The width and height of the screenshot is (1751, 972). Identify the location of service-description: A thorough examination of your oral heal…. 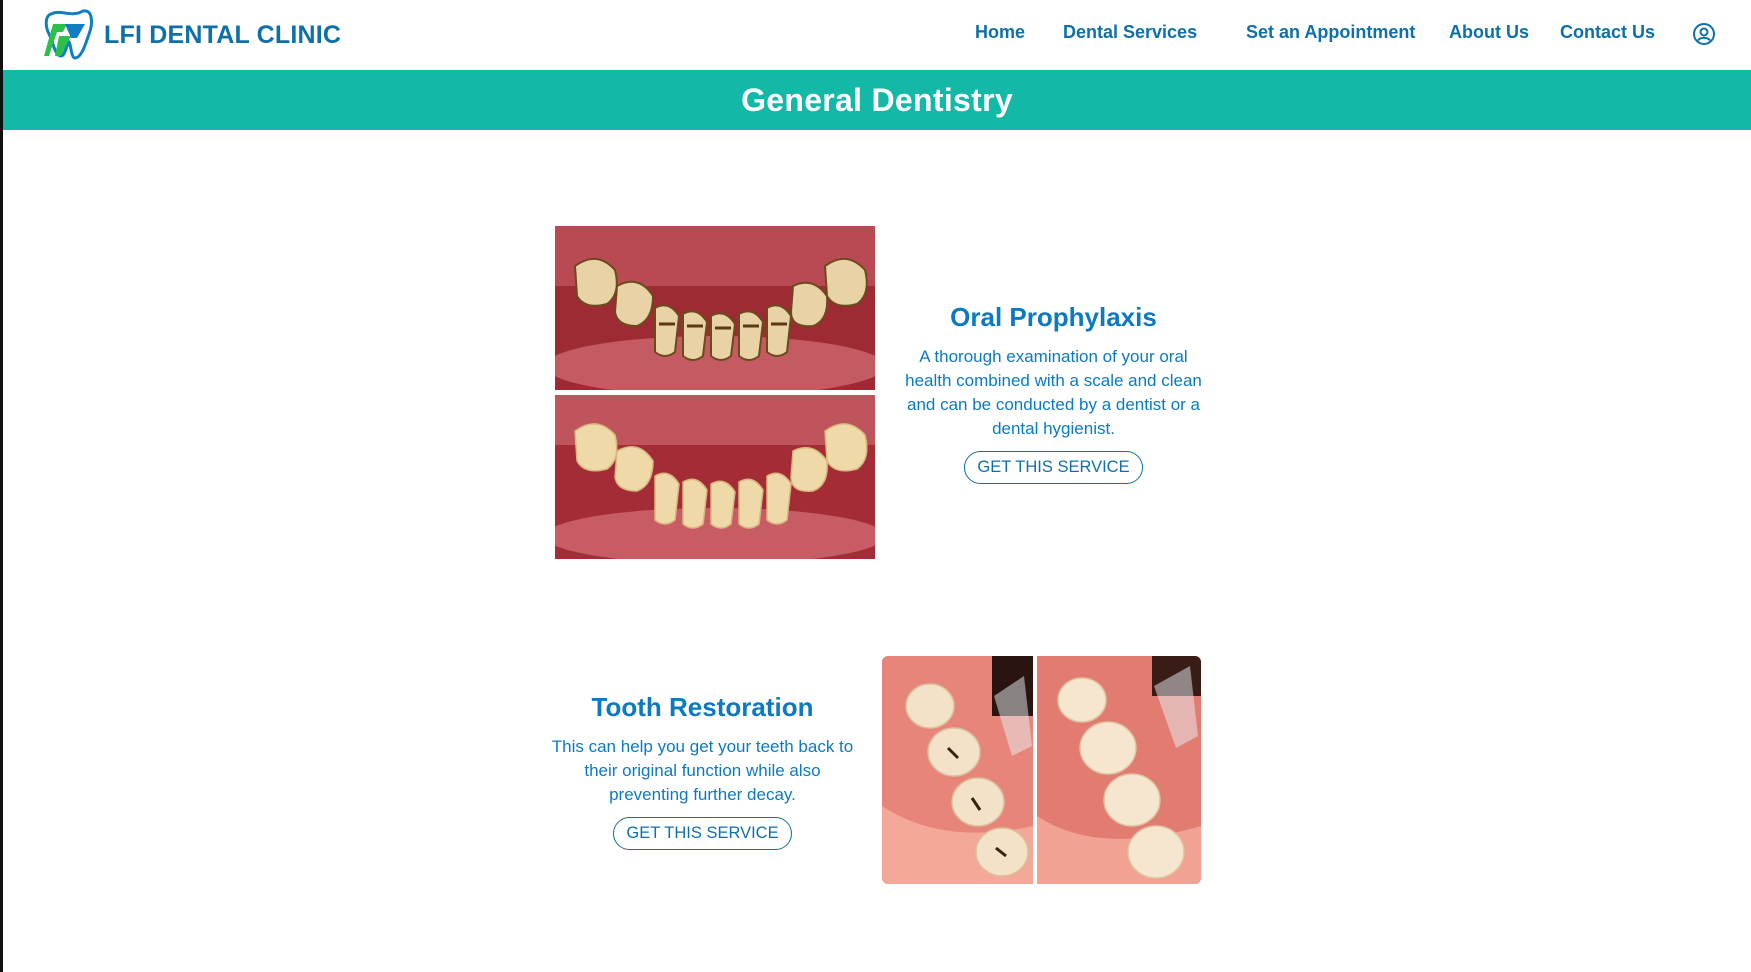
(1053, 392).